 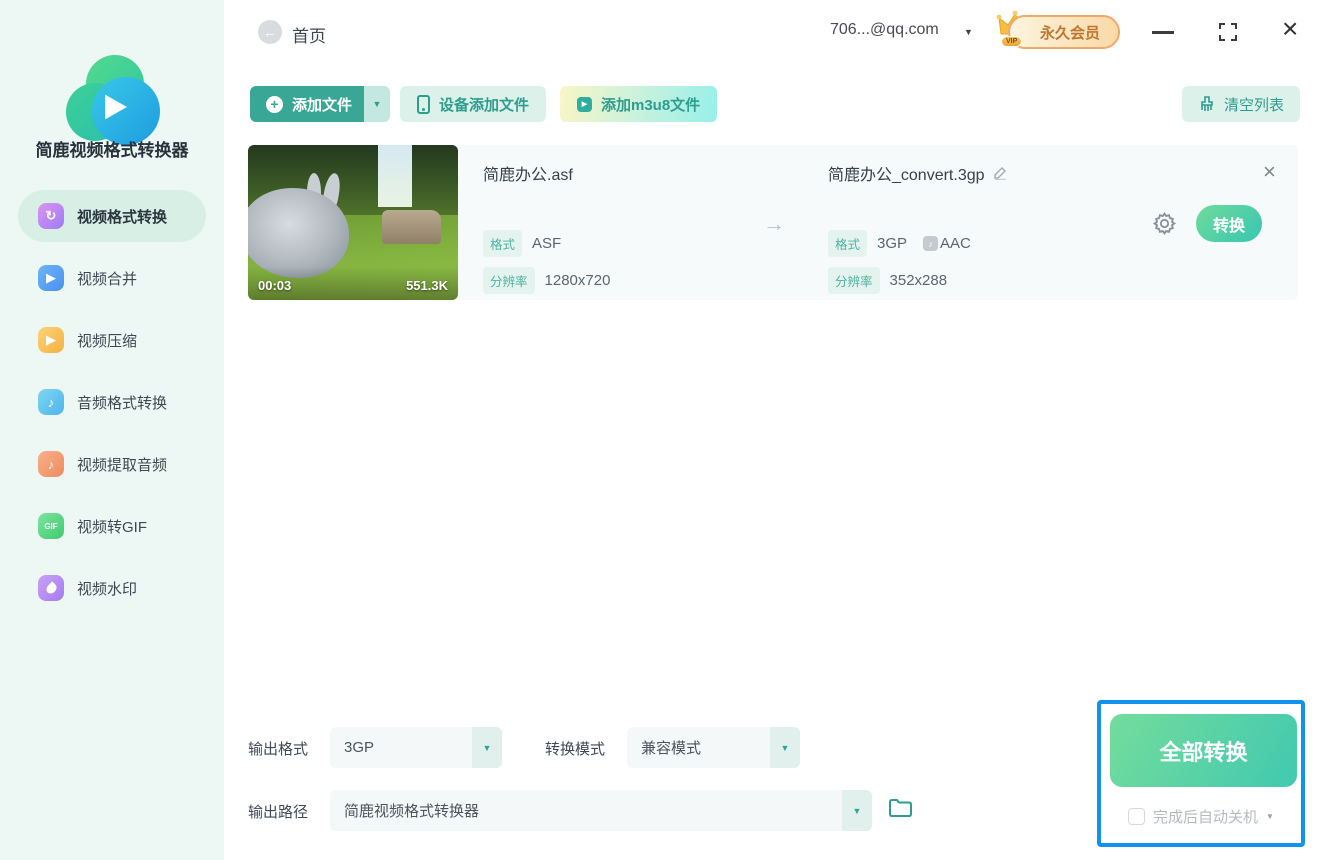 I want to click on convert-all-highlight-box: 全部转换 完成后自动关机 ▼, so click(x=1201, y=773).